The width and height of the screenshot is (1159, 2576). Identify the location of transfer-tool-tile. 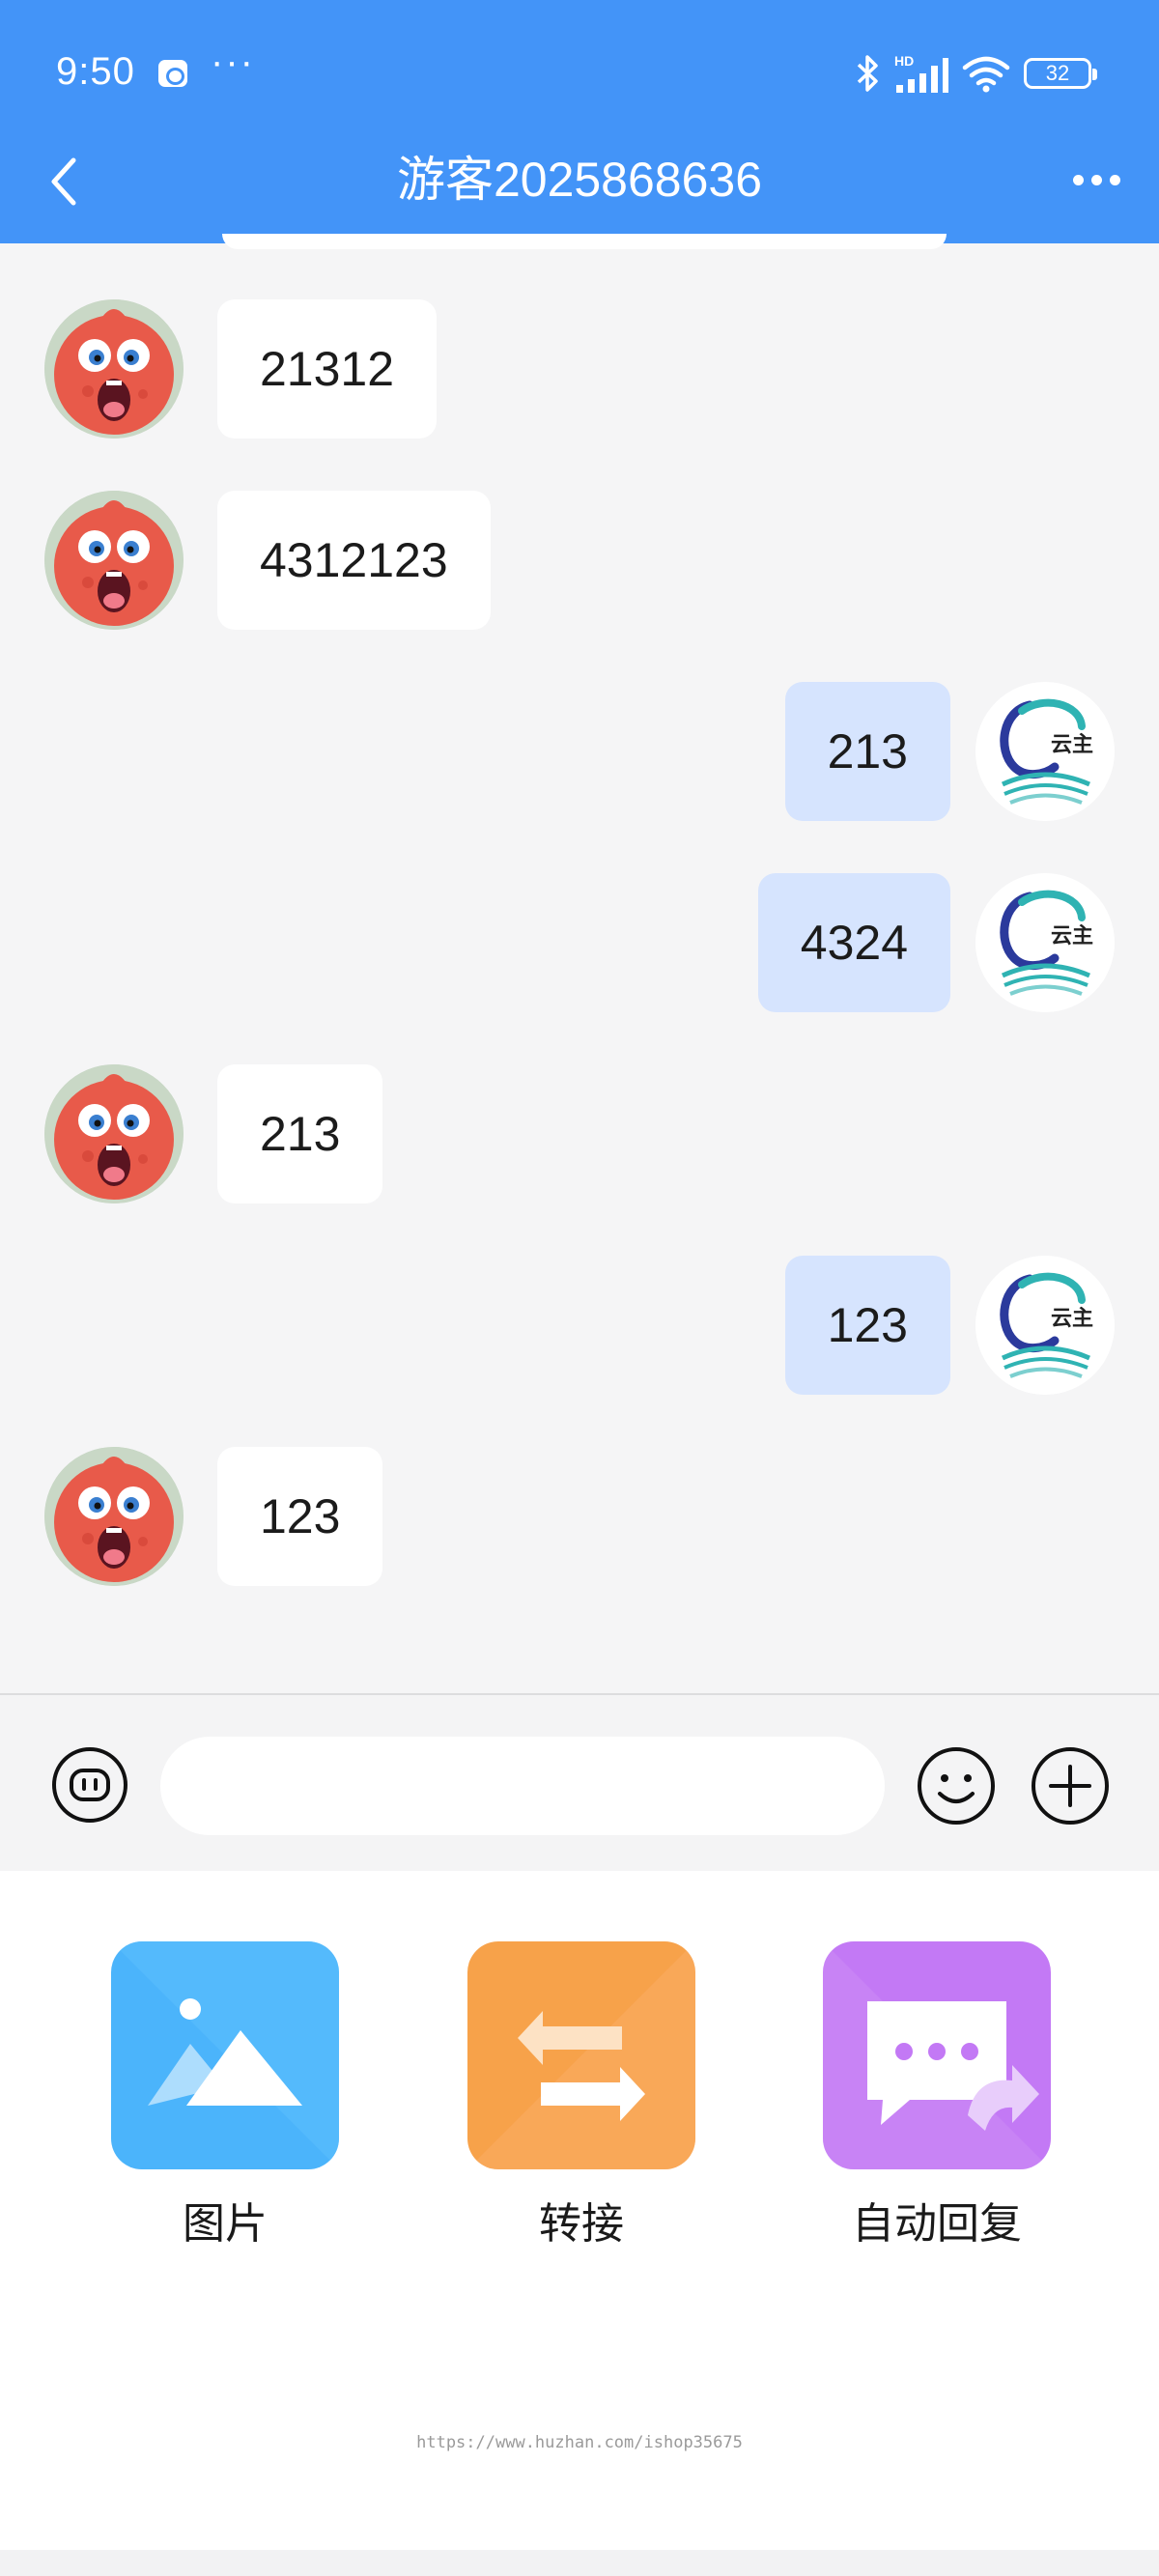
(581, 2055).